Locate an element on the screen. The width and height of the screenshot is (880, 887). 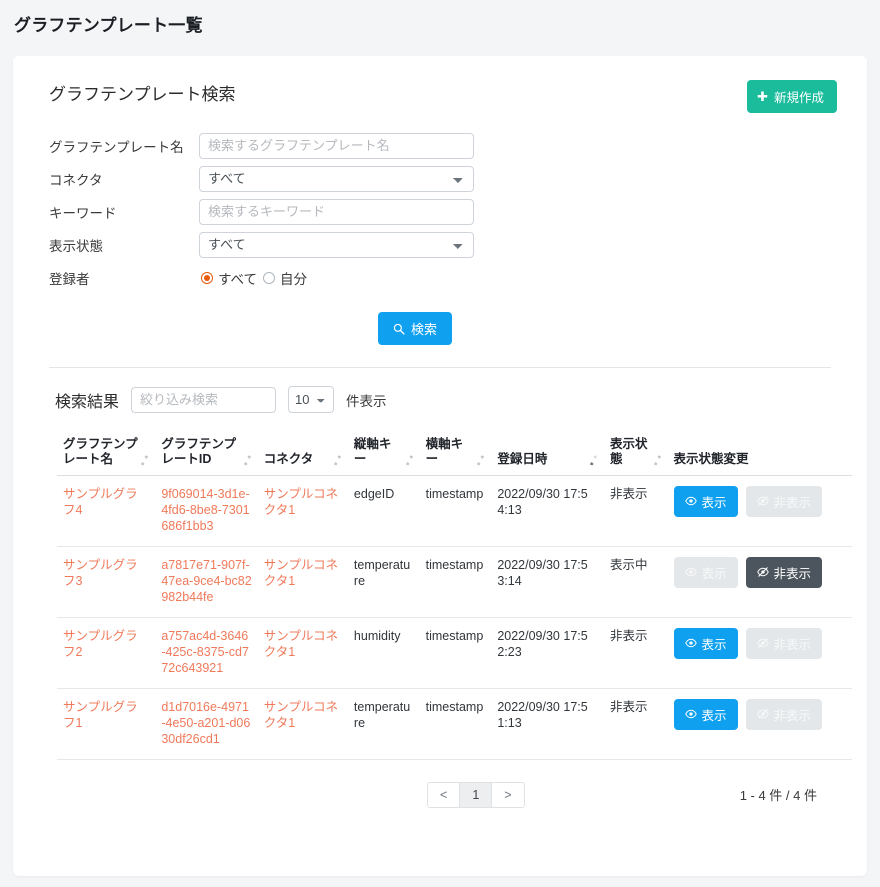
search-button-label: 検索 is located at coordinates (423, 329).